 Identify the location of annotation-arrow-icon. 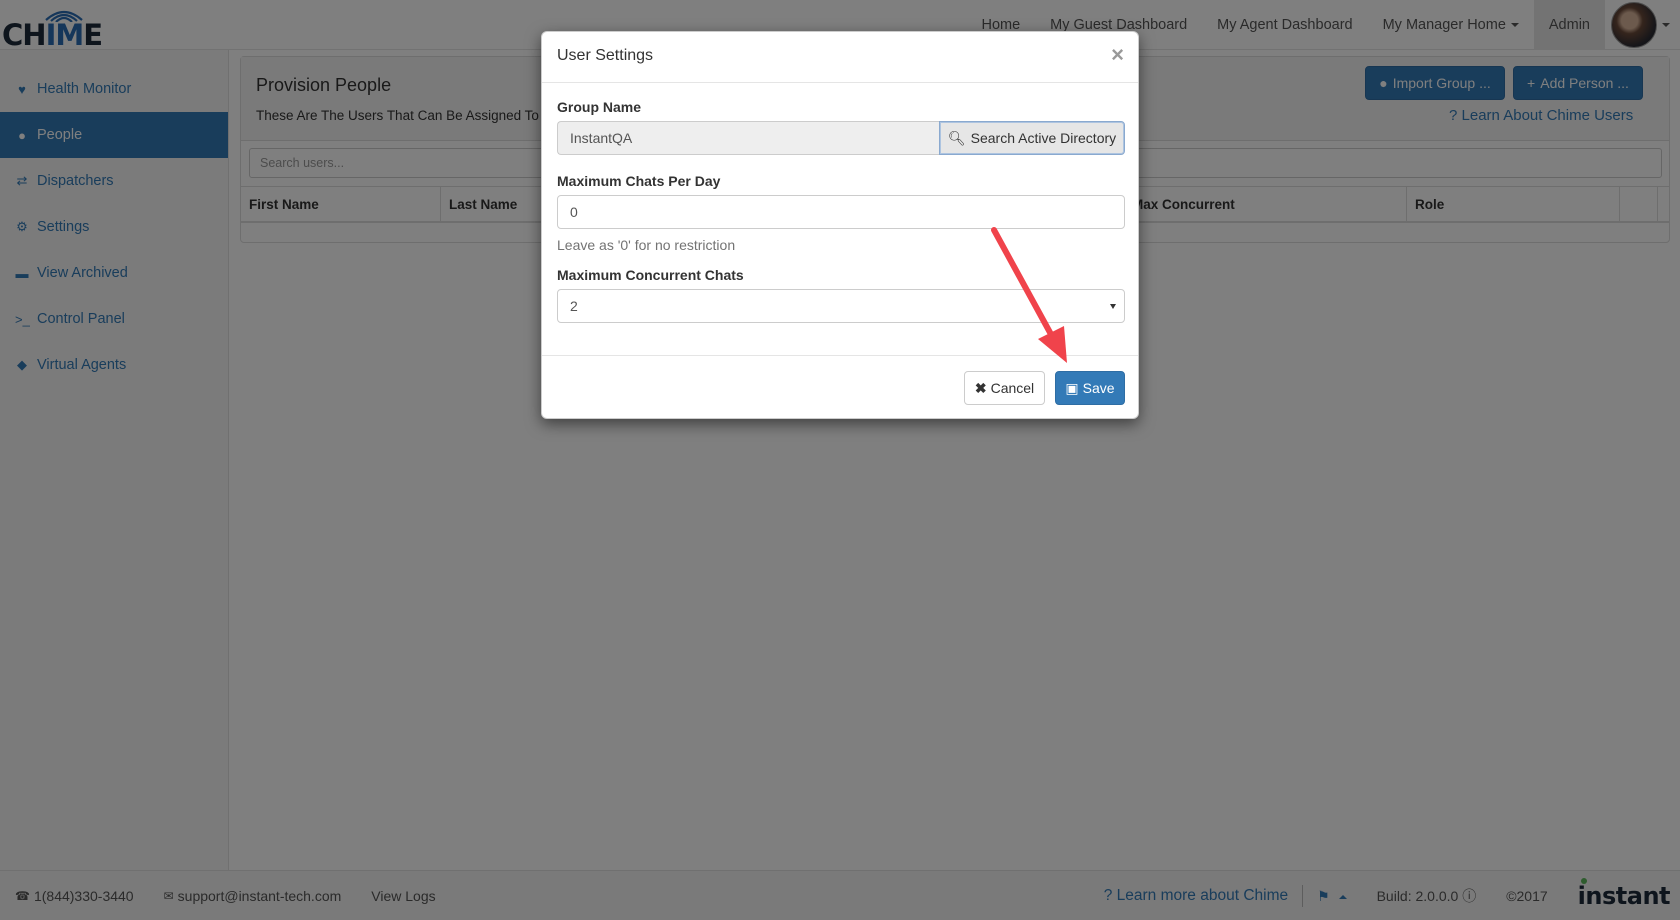
(1029, 295).